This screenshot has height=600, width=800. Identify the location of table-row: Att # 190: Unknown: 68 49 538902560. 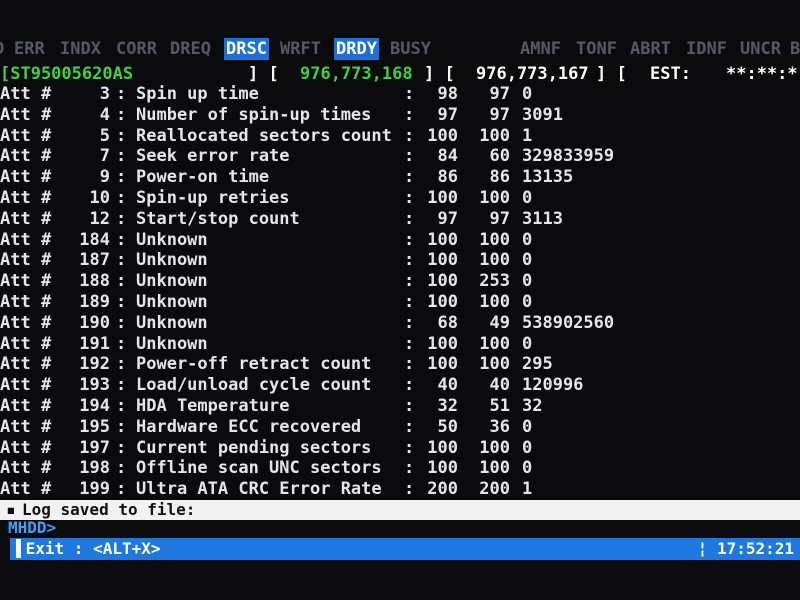
(400, 323).